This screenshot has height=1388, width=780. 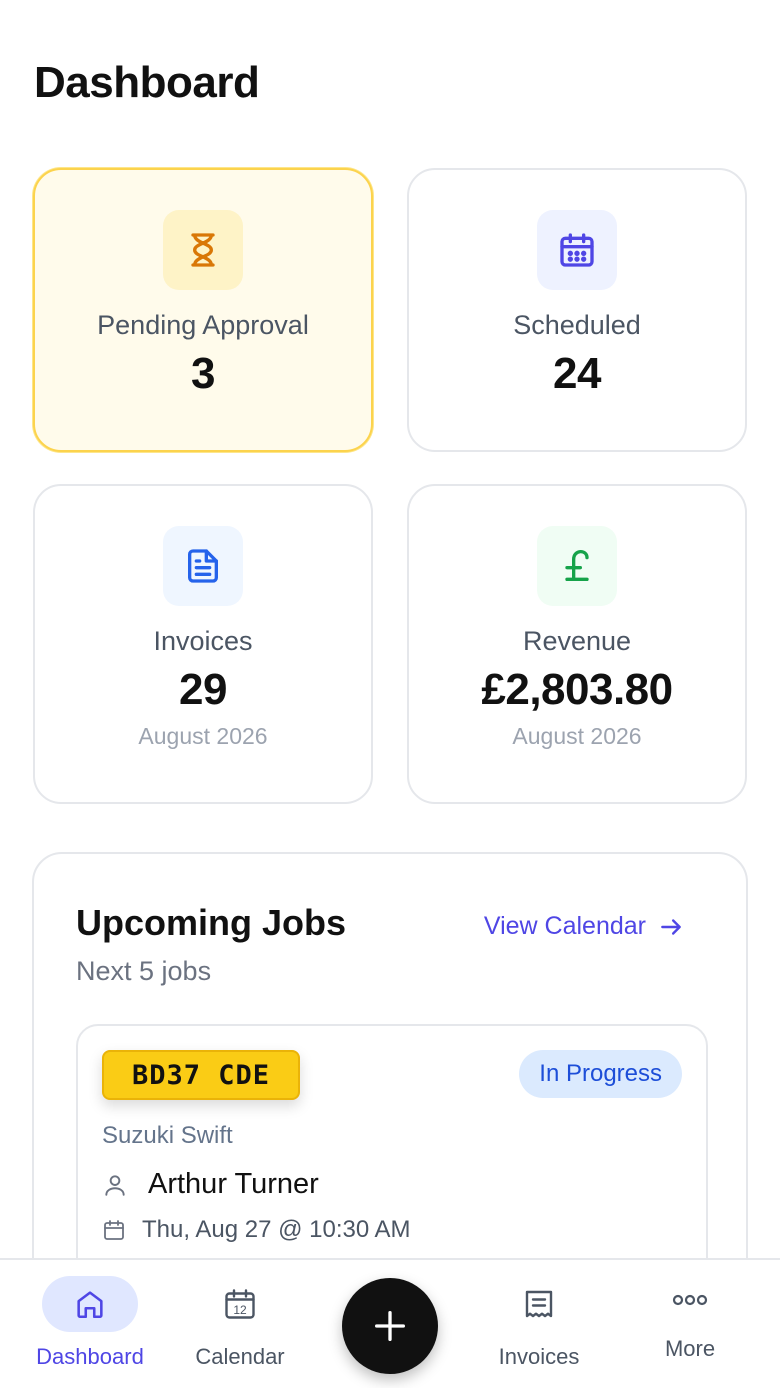 What do you see at coordinates (144, 971) in the screenshot?
I see `section-subtitle: Next 5 jobs` at bounding box center [144, 971].